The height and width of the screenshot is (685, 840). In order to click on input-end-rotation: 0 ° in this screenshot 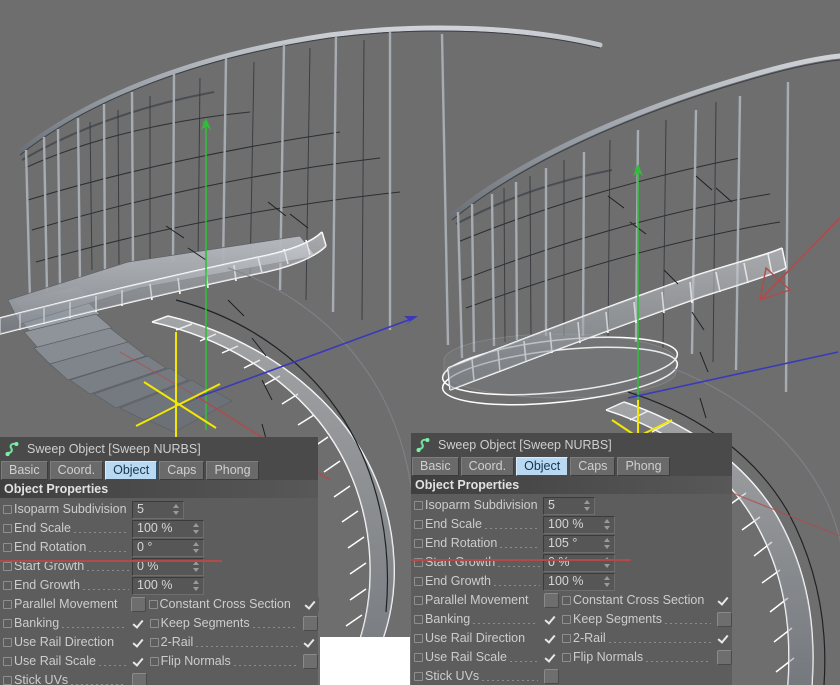, I will do `click(168, 547)`.